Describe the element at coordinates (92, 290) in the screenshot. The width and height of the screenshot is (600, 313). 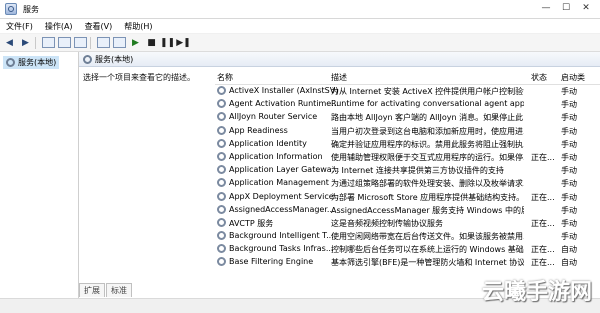
I see `tab-extended: 扩展` at that location.